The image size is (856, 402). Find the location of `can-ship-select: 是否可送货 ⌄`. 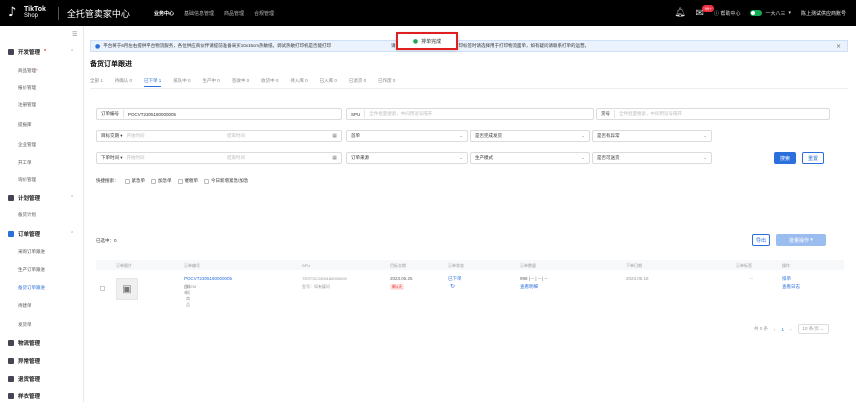

can-ship-select: 是否可送货 ⌄ is located at coordinates (652, 158).